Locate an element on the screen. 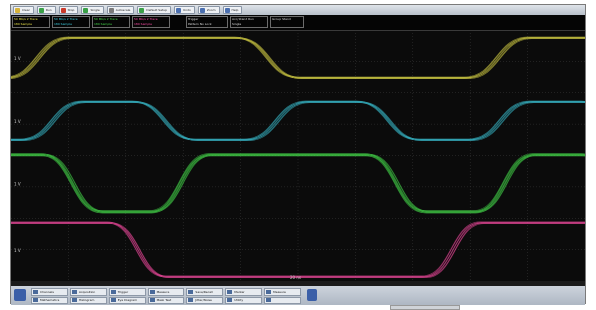 This screenshot has height=310, width=596. menu-item-label: Marker is located at coordinates (239, 291).